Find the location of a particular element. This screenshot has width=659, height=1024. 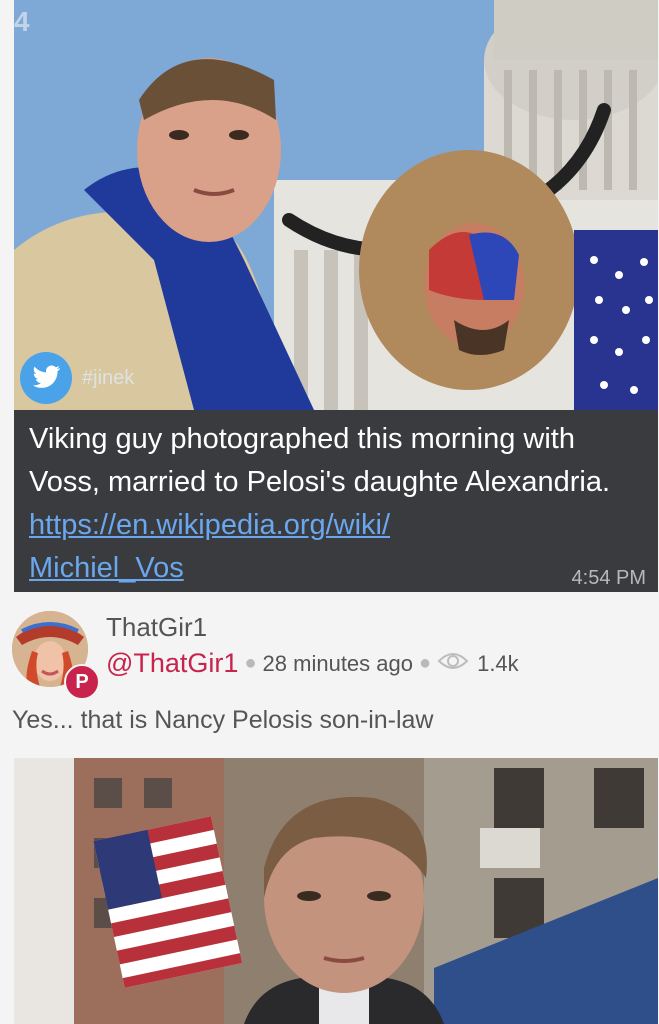

channel-logo: 4 is located at coordinates (22, 21).